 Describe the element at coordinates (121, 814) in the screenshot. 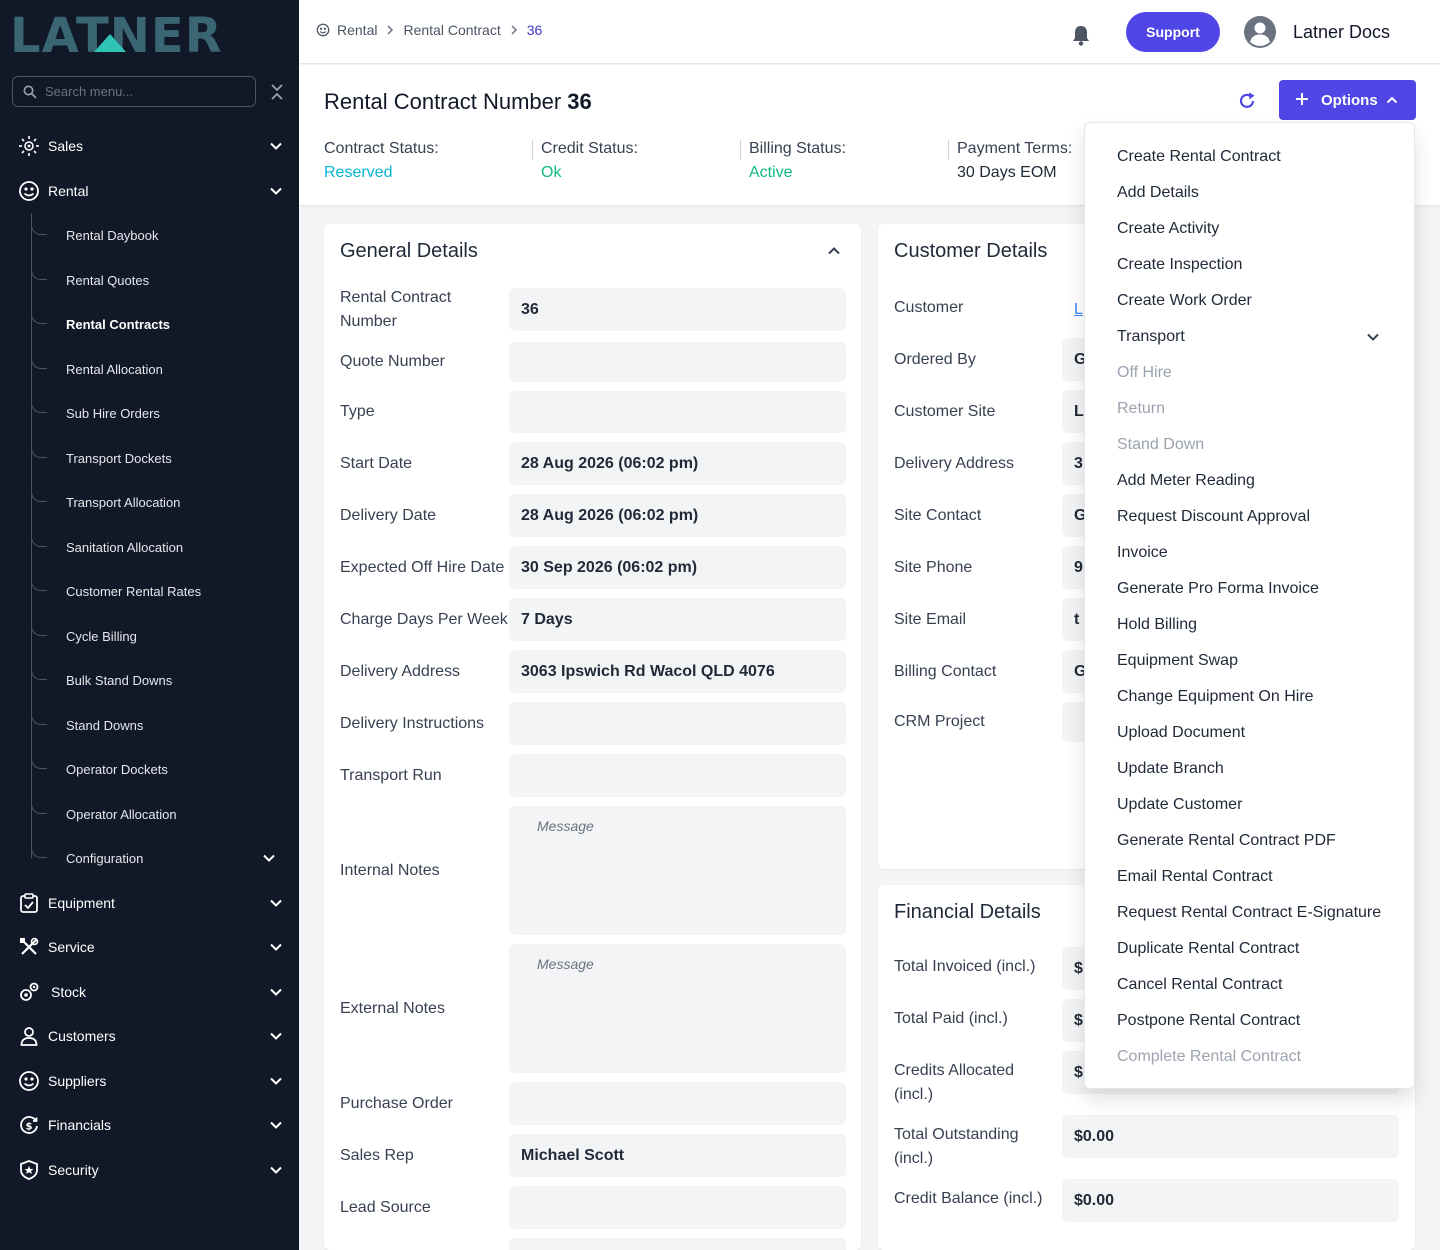

I see `sidebar-item-label: Operator Allocation` at that location.